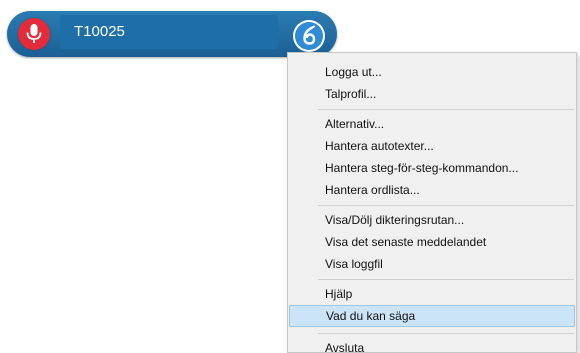  What do you see at coordinates (99, 31) in the screenshot?
I see `user-profile-name: T10025` at bounding box center [99, 31].